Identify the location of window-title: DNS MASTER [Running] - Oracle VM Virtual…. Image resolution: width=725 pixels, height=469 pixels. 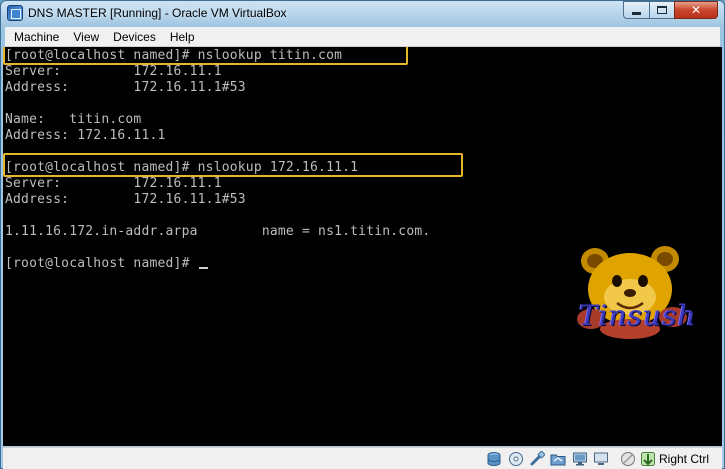
(157, 13).